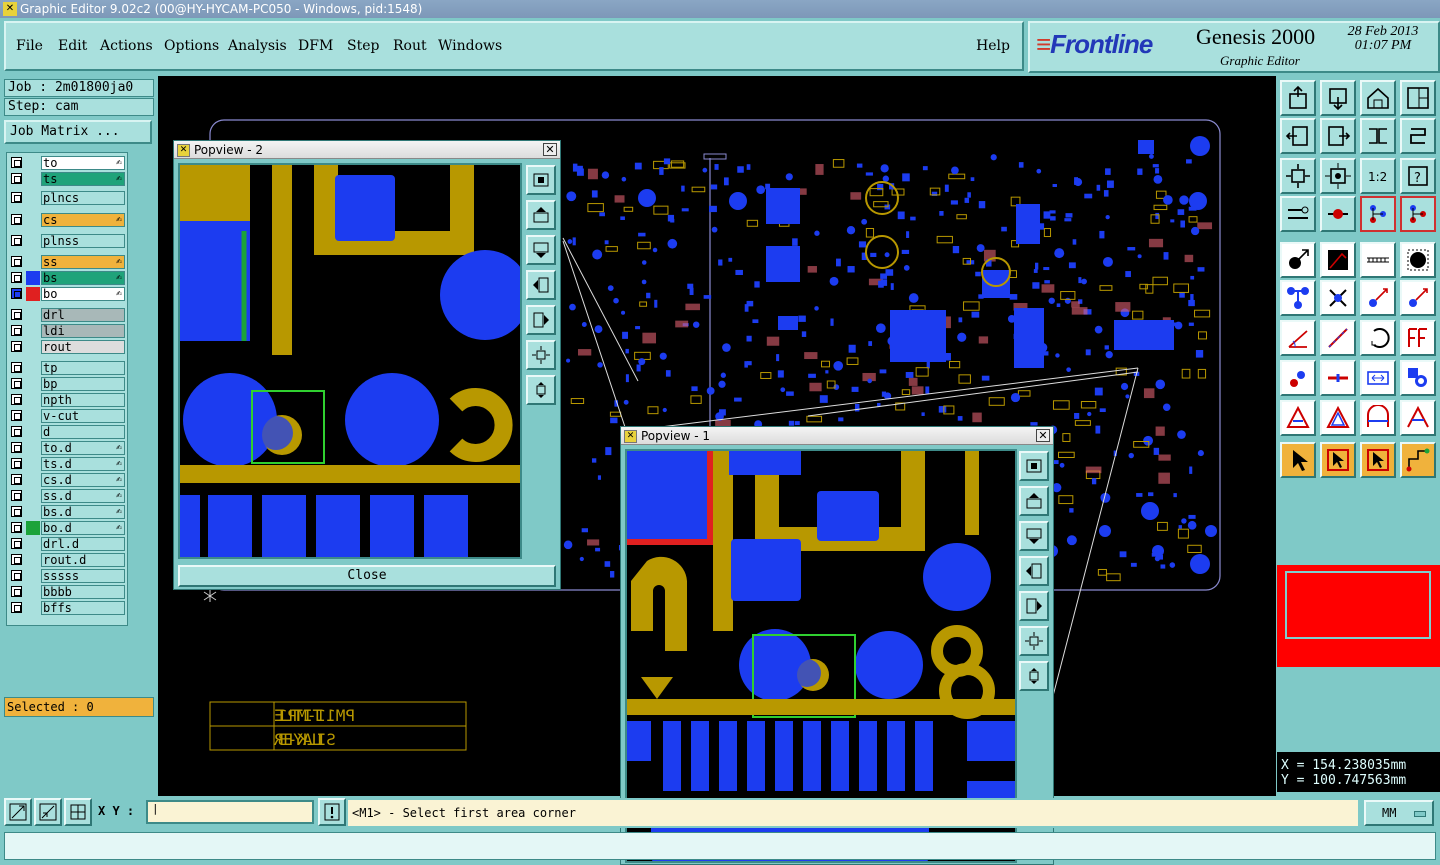 This screenshot has width=1440, height=865. I want to click on popview-1-titlebar: ✕ Popview - 1 ✕, so click(837, 436).